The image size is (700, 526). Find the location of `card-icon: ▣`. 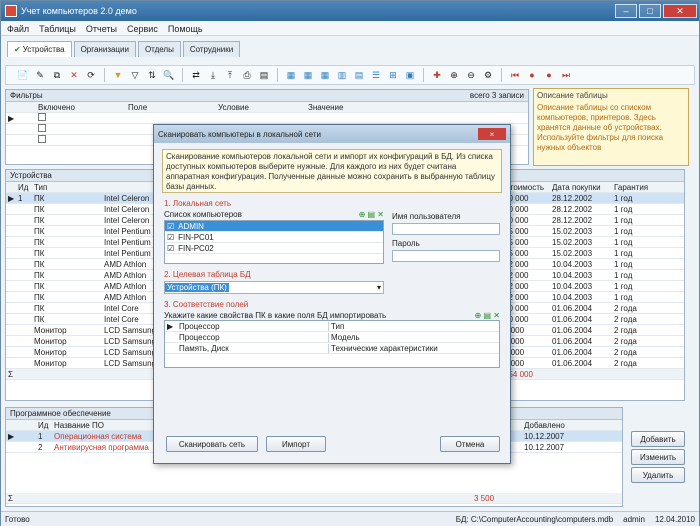

card-icon: ▣ is located at coordinates (410, 75).